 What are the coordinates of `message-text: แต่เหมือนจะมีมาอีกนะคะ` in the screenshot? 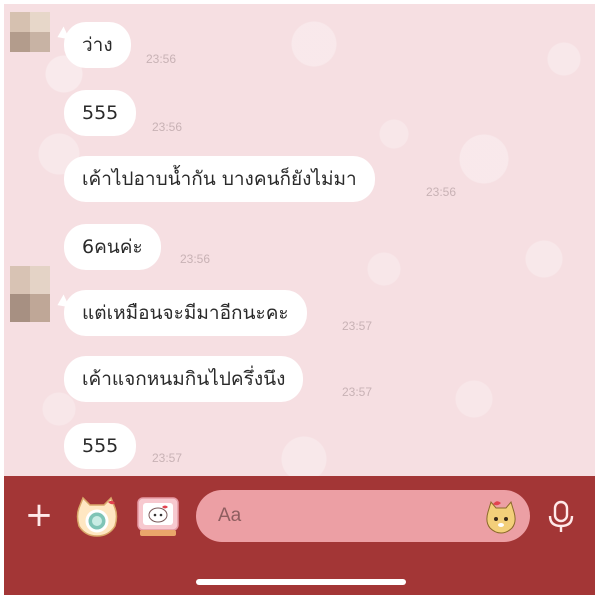 It's located at (185, 313).